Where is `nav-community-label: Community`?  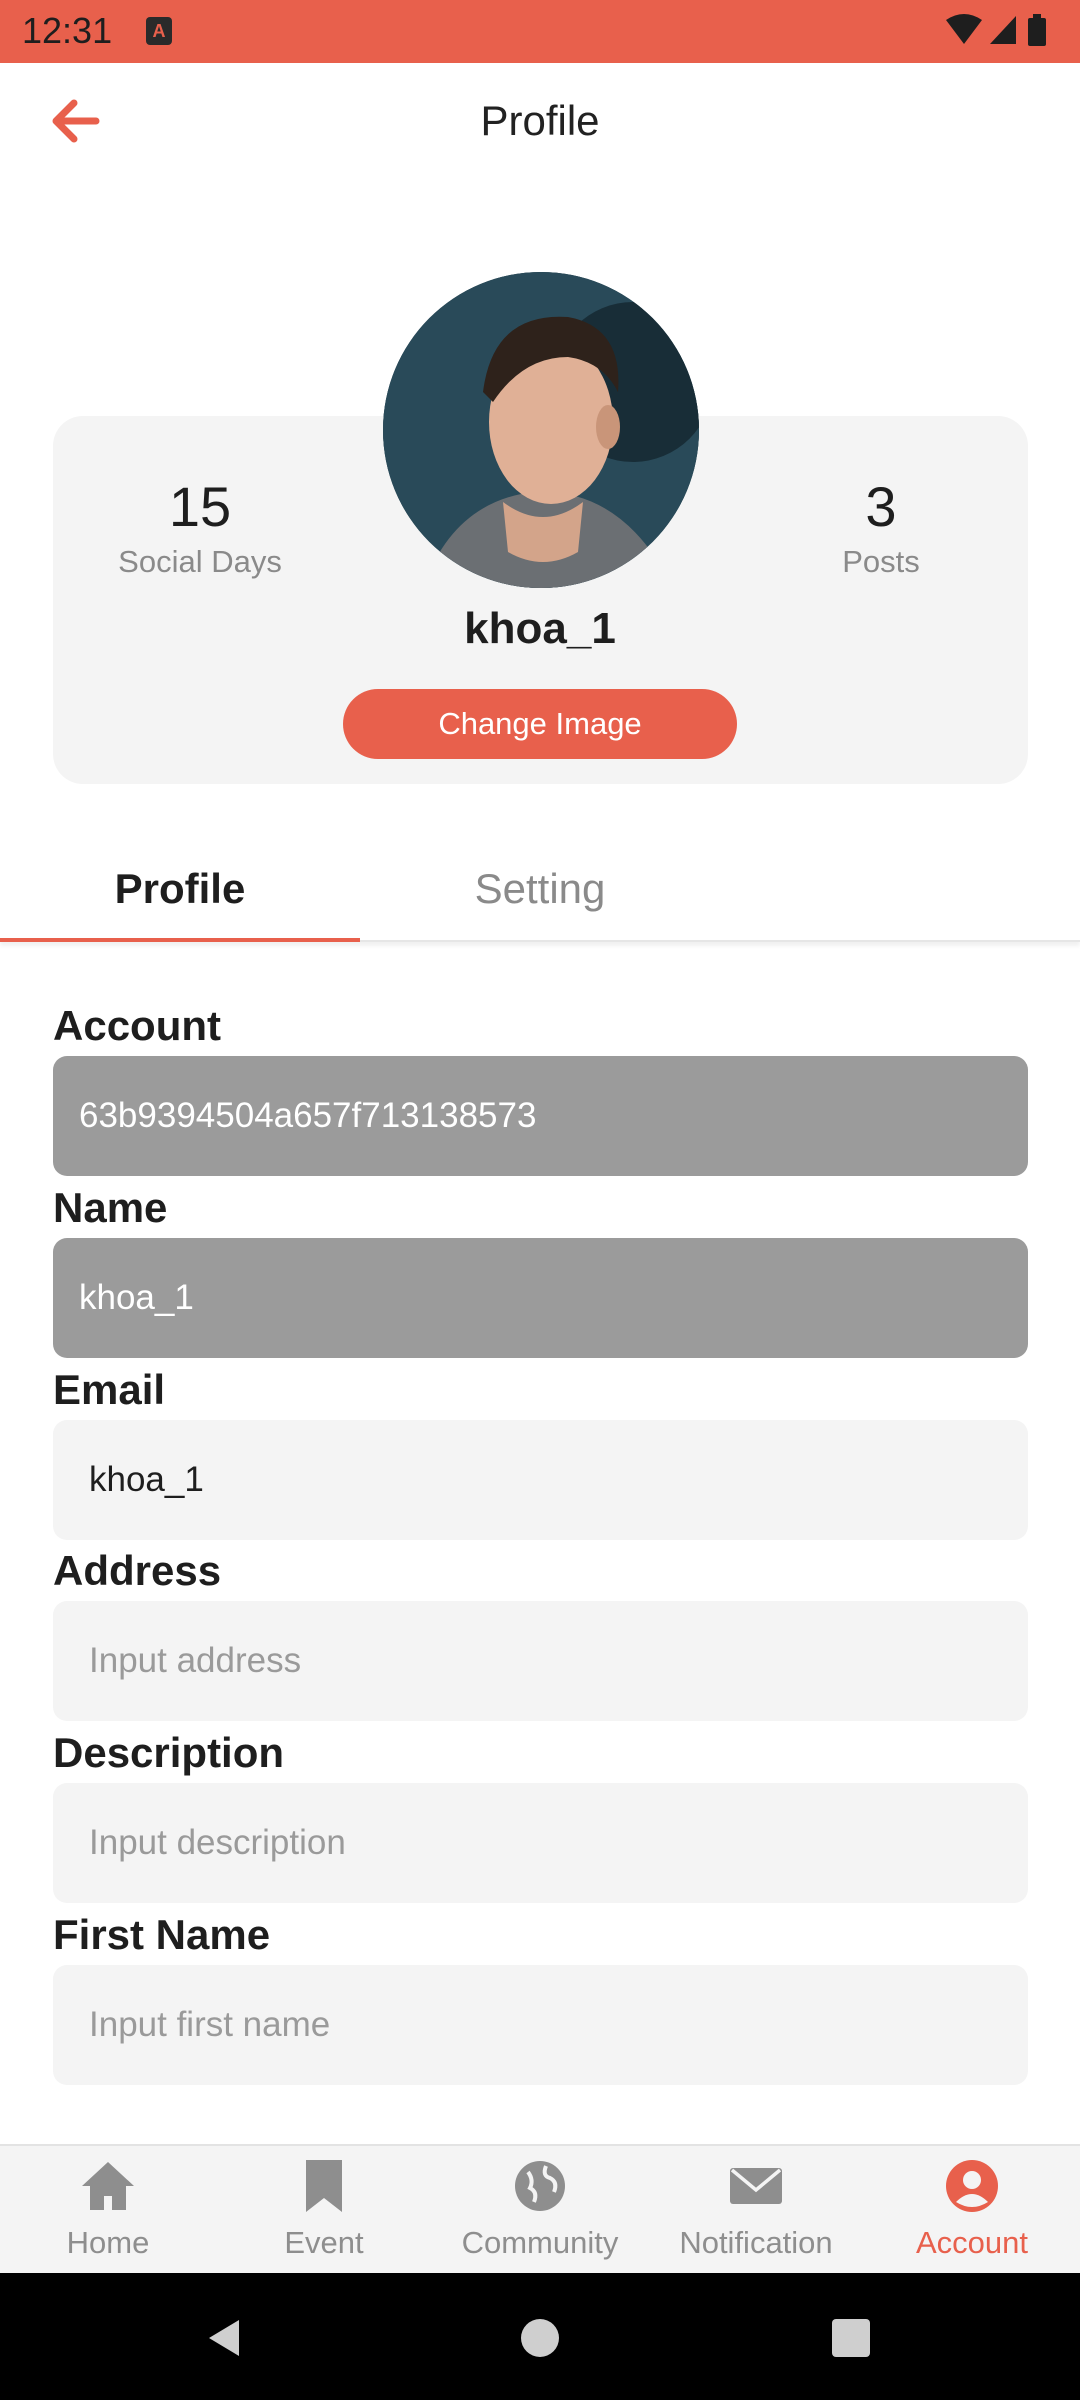
nav-community-label: Community is located at coordinates (540, 2242).